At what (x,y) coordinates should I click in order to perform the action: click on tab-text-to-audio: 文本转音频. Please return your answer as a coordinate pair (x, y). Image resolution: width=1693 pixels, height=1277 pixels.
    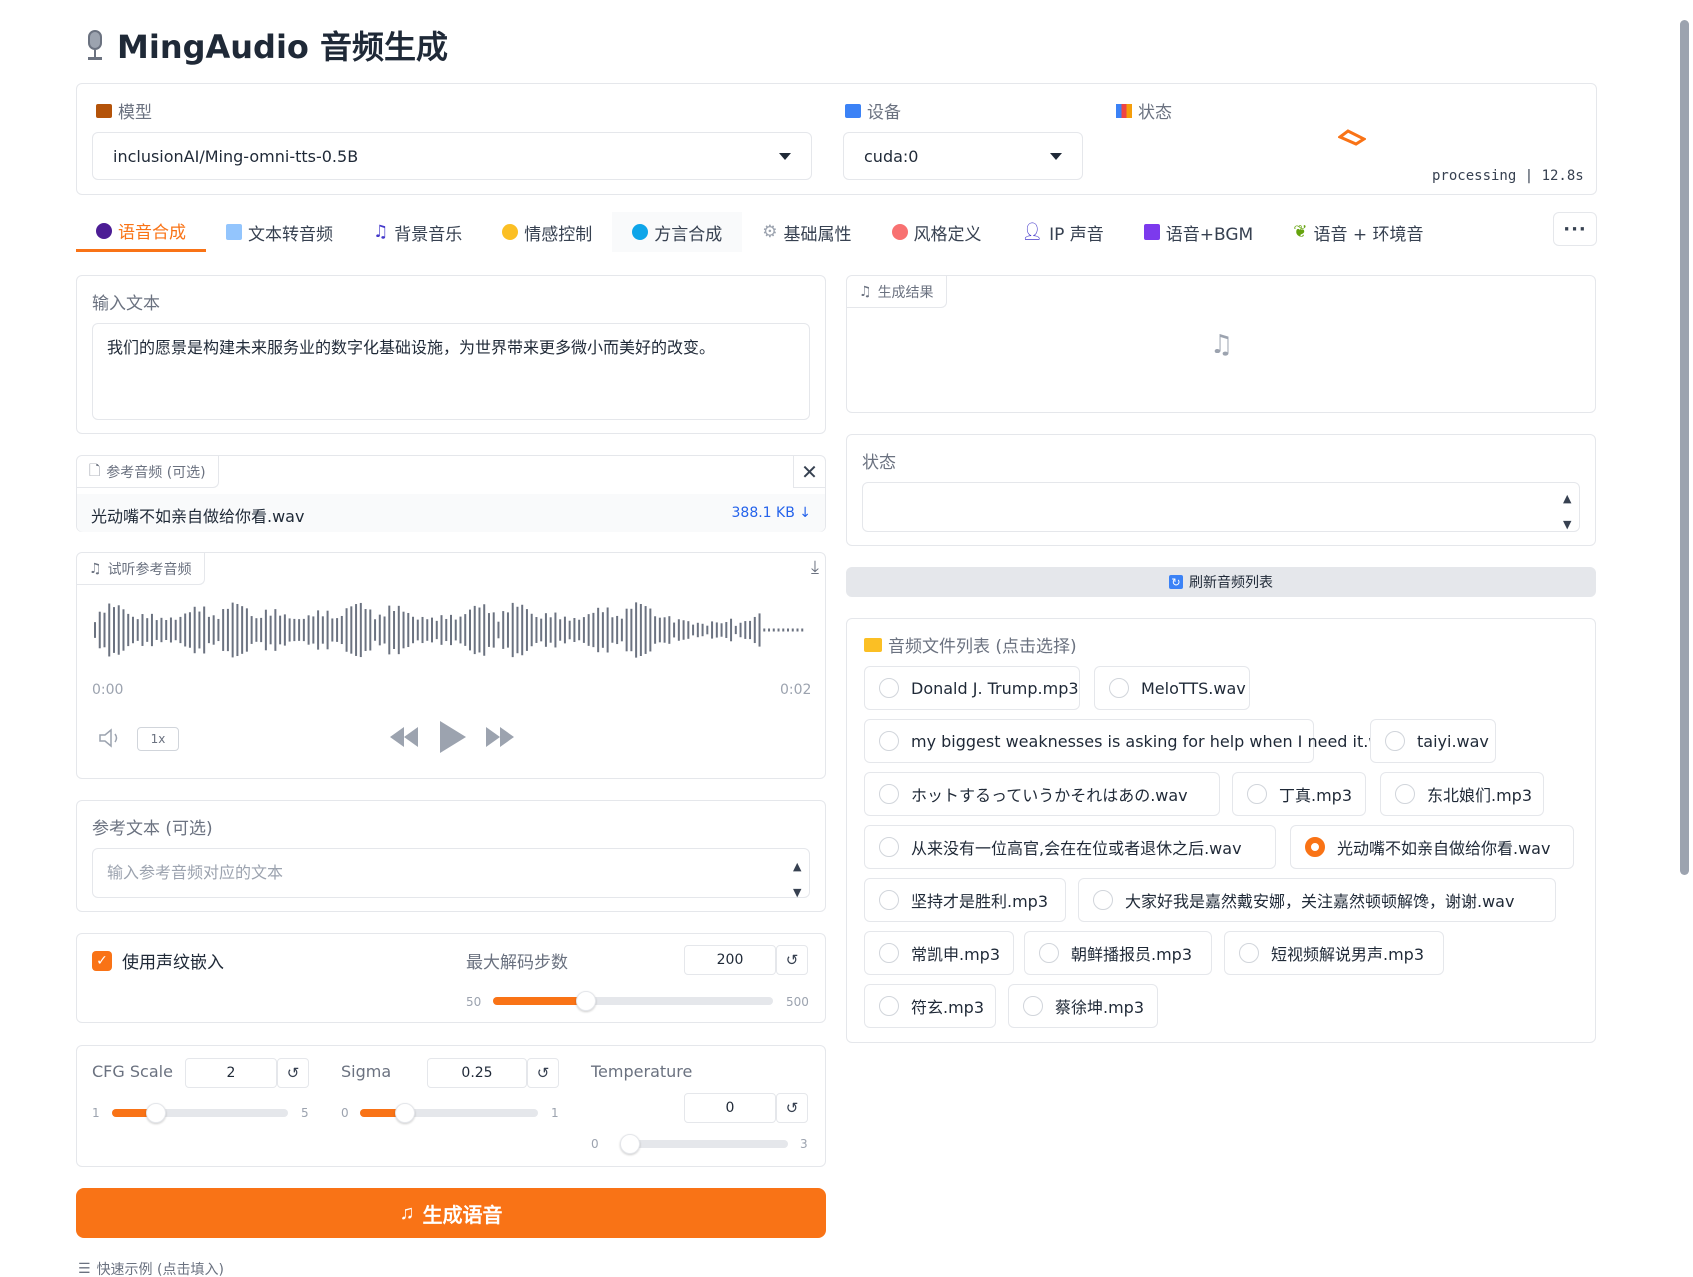
    Looking at the image, I should click on (279, 232).